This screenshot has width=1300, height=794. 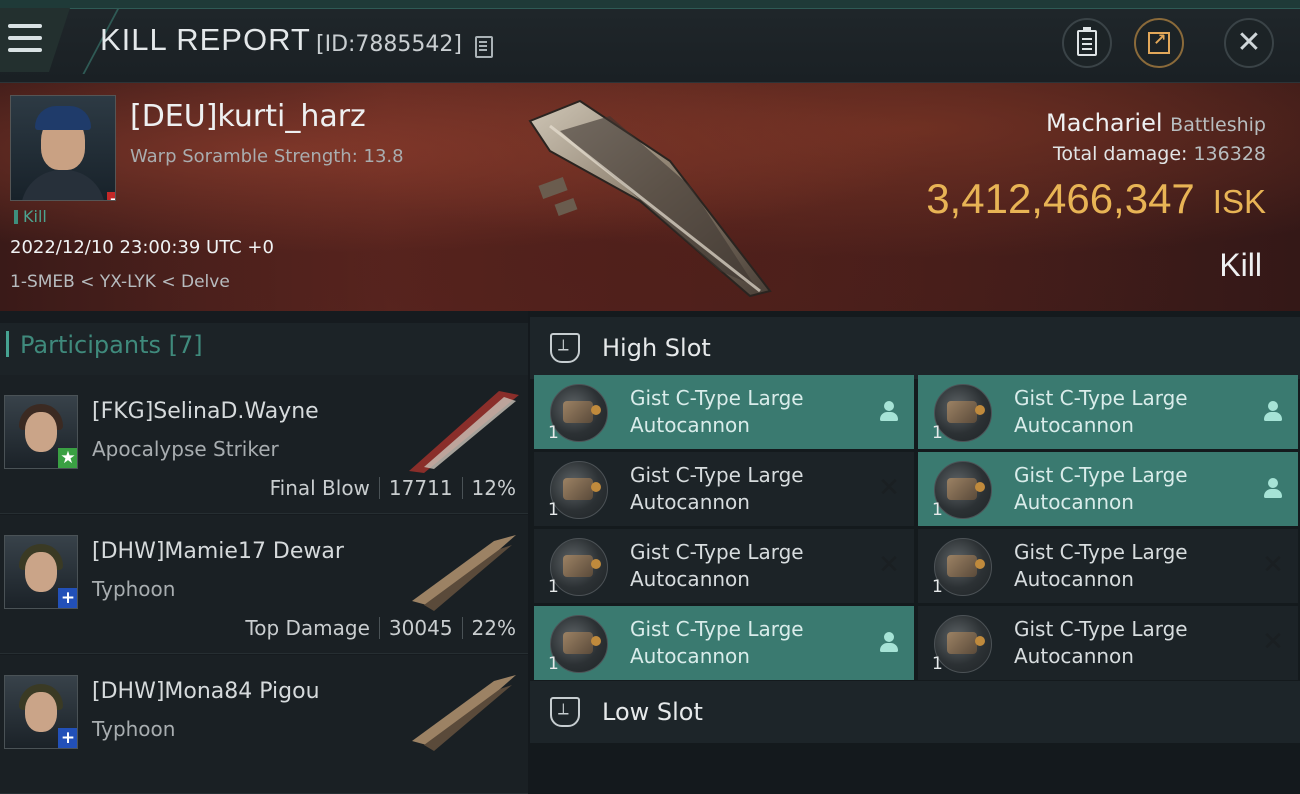 I want to click on page-title: KILL REPORT, so click(x=205, y=39).